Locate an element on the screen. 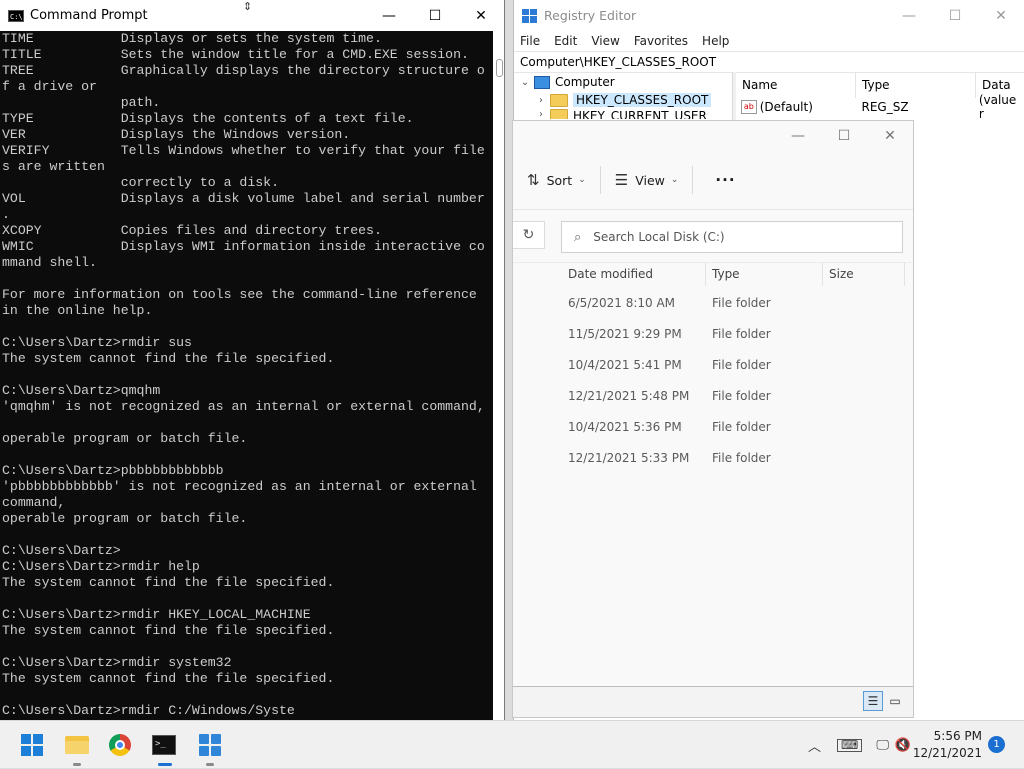 The image size is (1024, 769). tree-label-hkcu: HKEY_CURRENT_USER is located at coordinates (640, 114).